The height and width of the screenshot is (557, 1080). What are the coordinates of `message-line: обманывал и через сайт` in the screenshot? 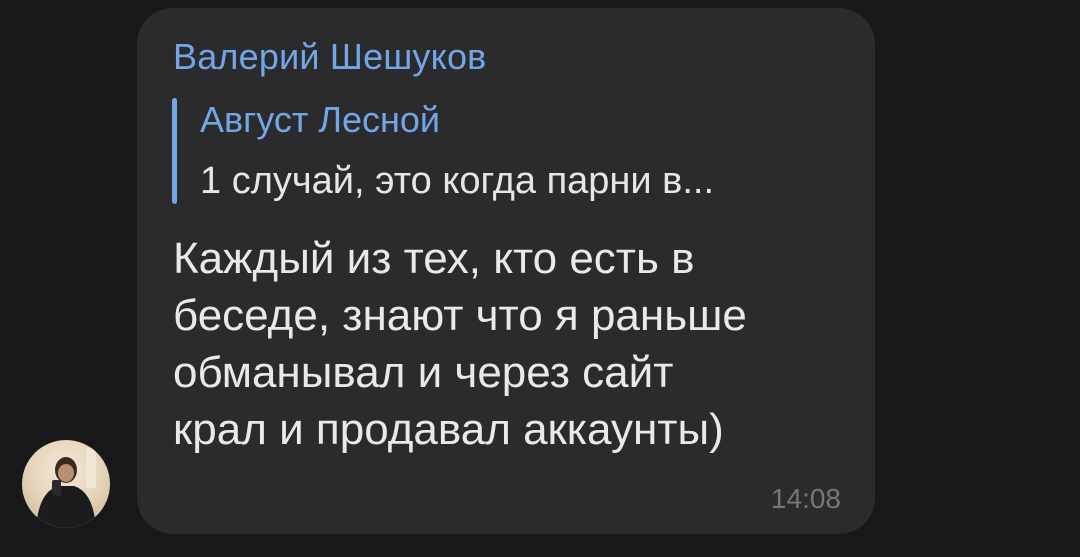 It's located at (423, 372).